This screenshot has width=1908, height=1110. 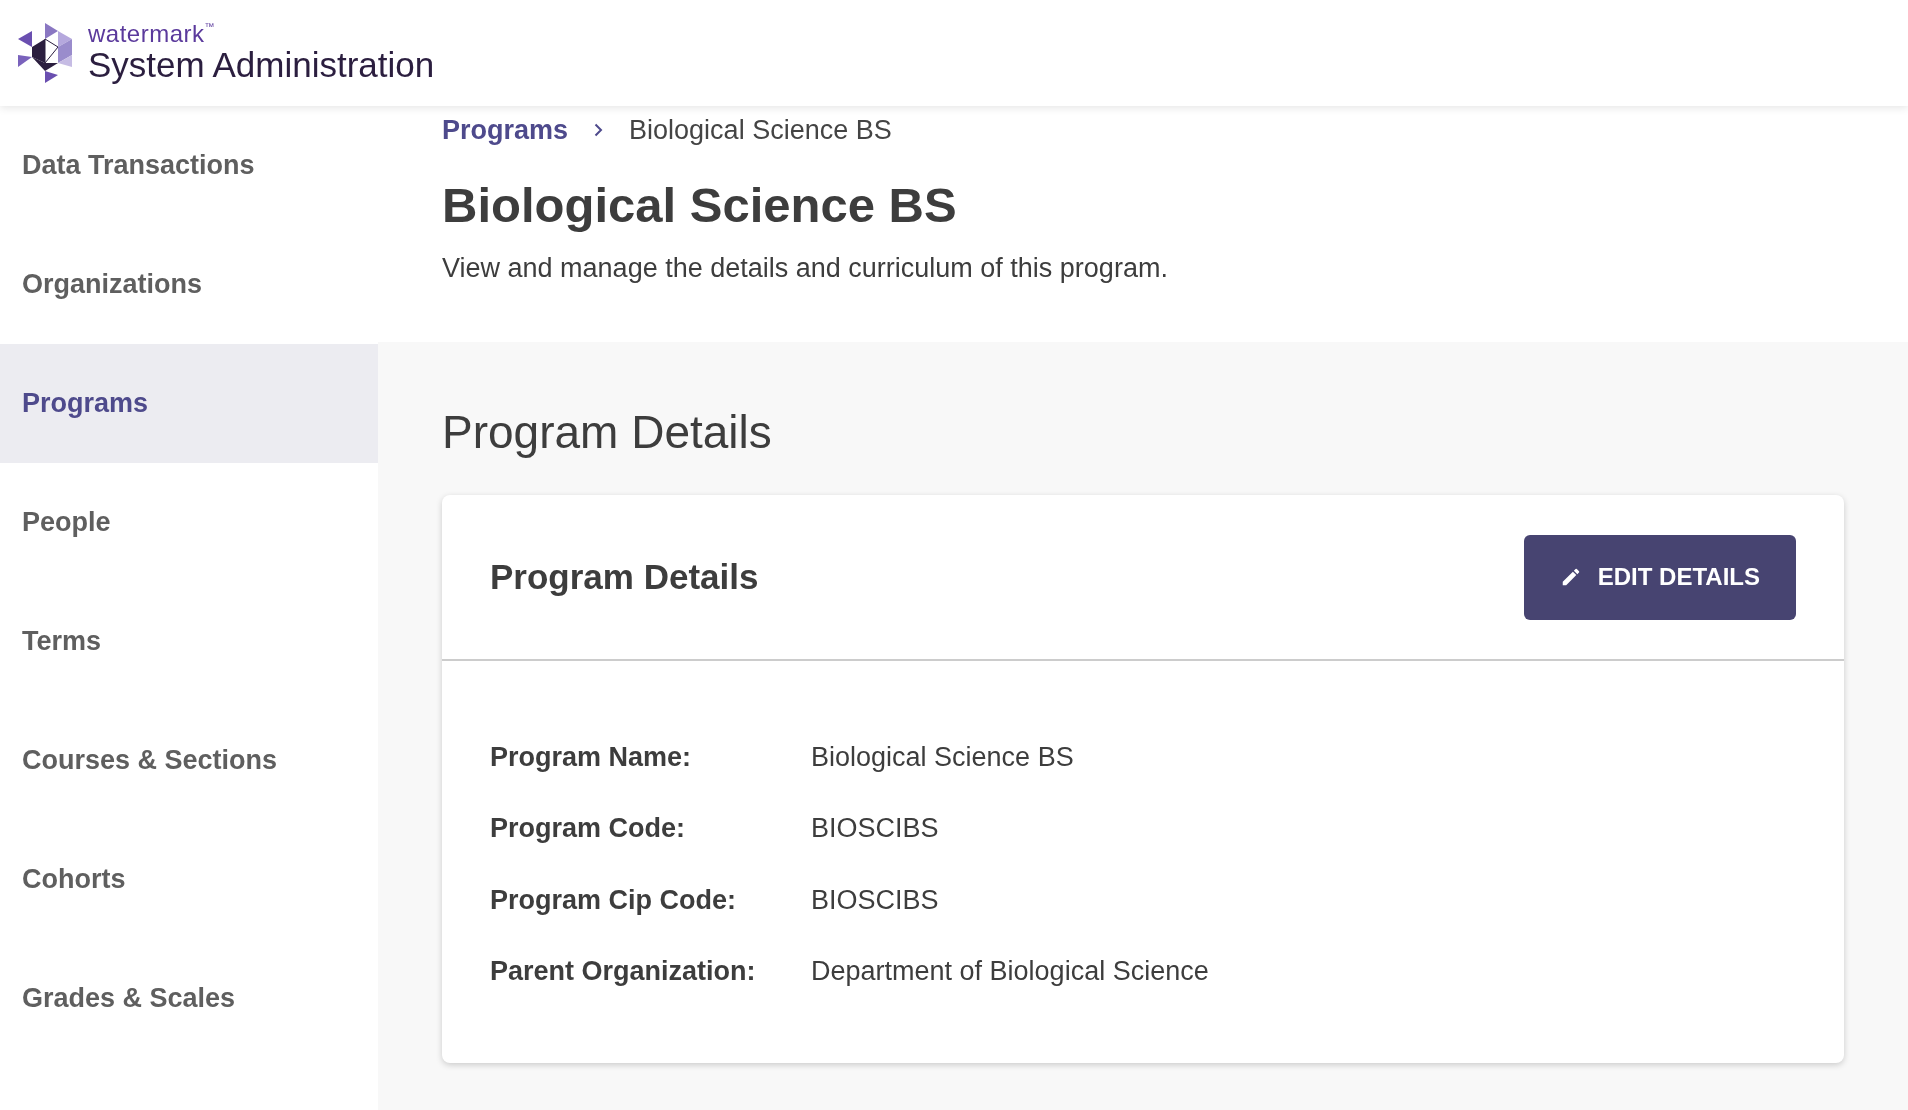 What do you see at coordinates (189, 641) in the screenshot?
I see `sidebar-item: Terms` at bounding box center [189, 641].